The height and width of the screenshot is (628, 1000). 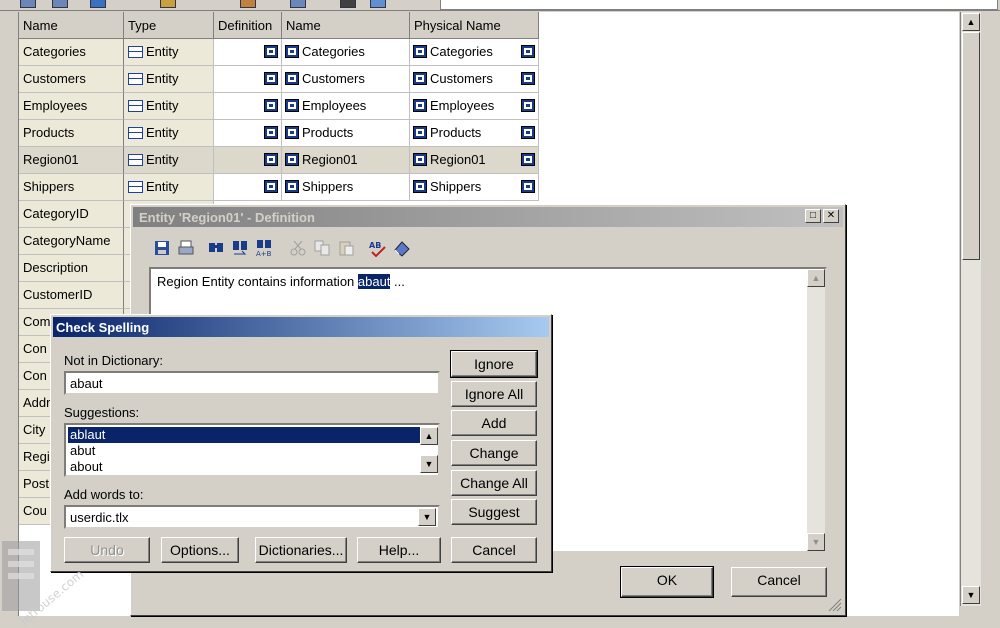 I want to click on replace-icon: A+B, so click(x=264, y=248).